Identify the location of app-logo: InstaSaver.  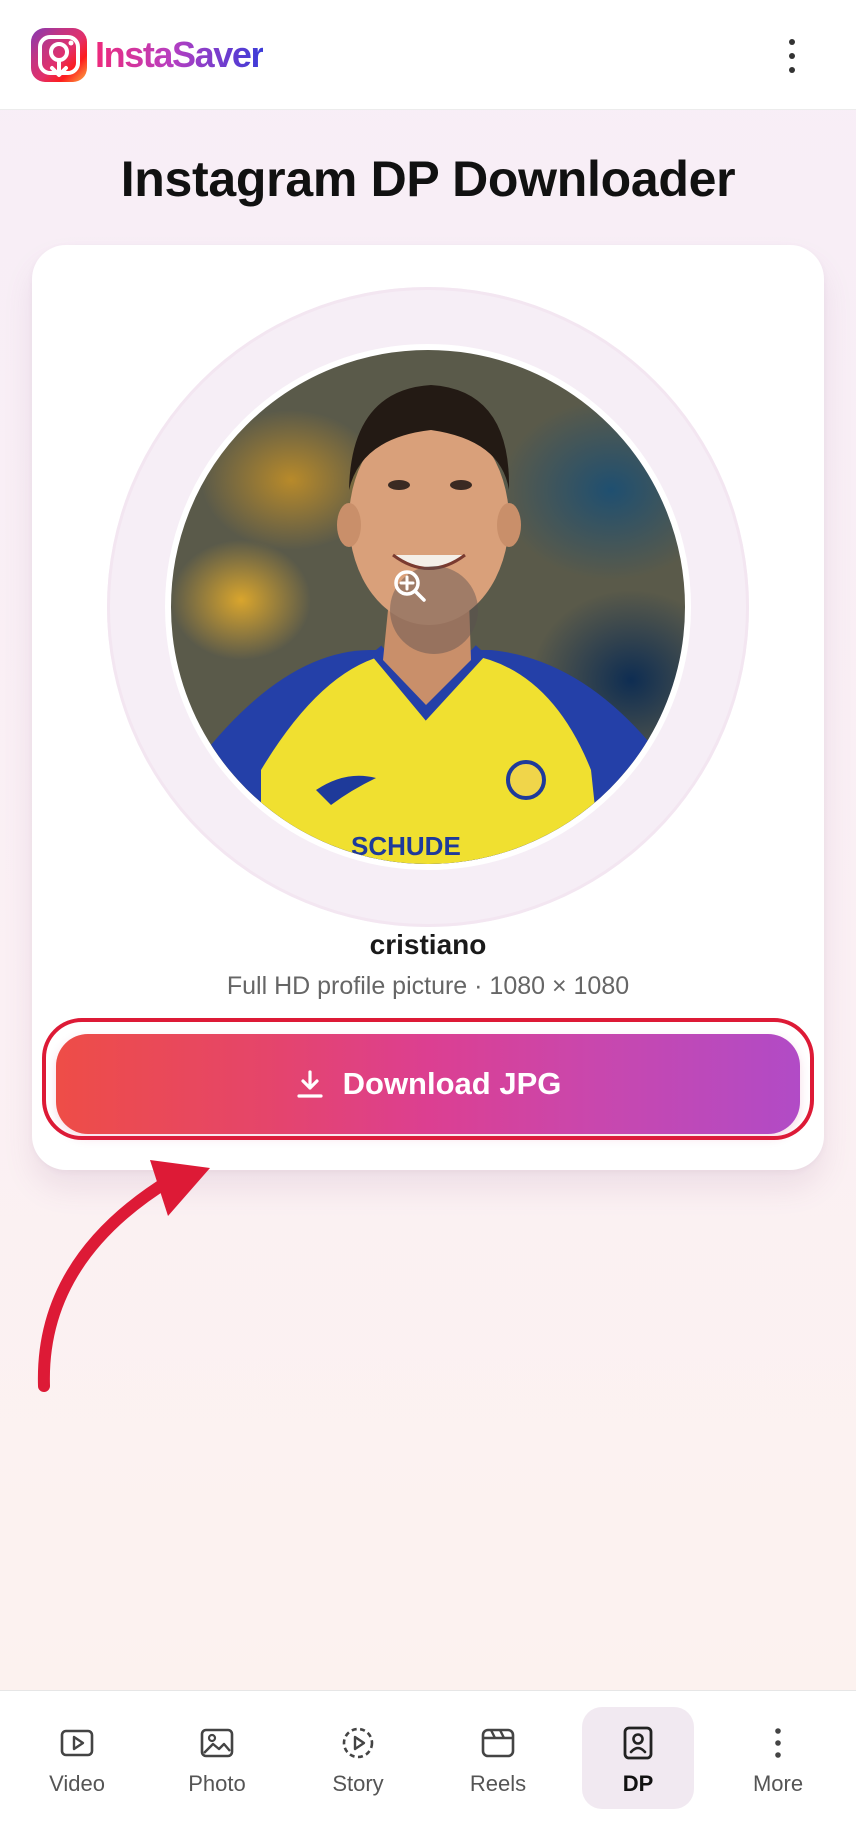
(148, 55).